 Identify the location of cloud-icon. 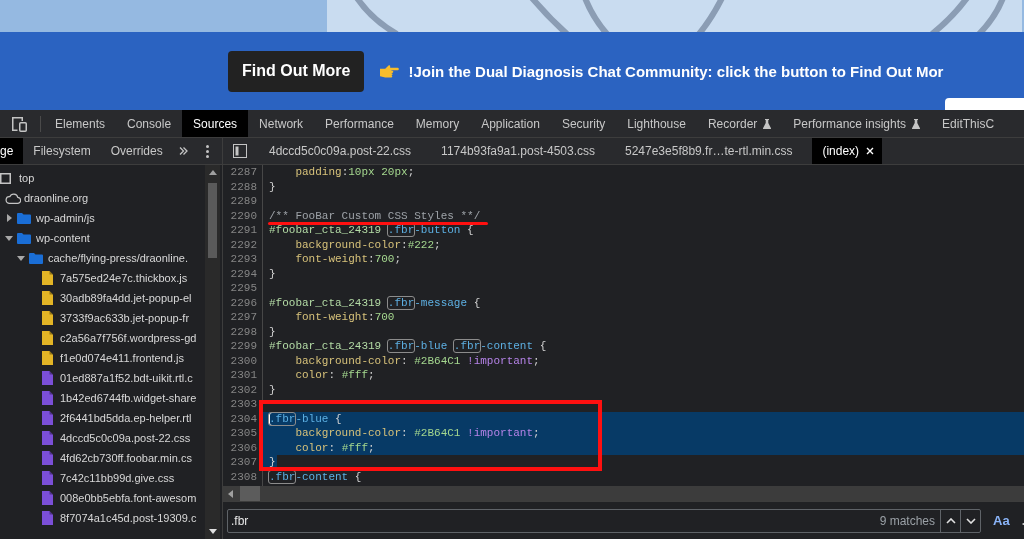
(13, 198).